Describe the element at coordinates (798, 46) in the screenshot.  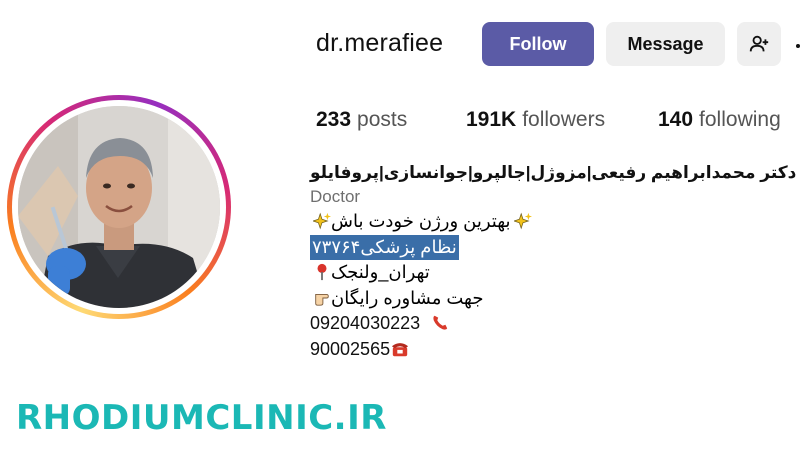
I see `more-icon` at that location.